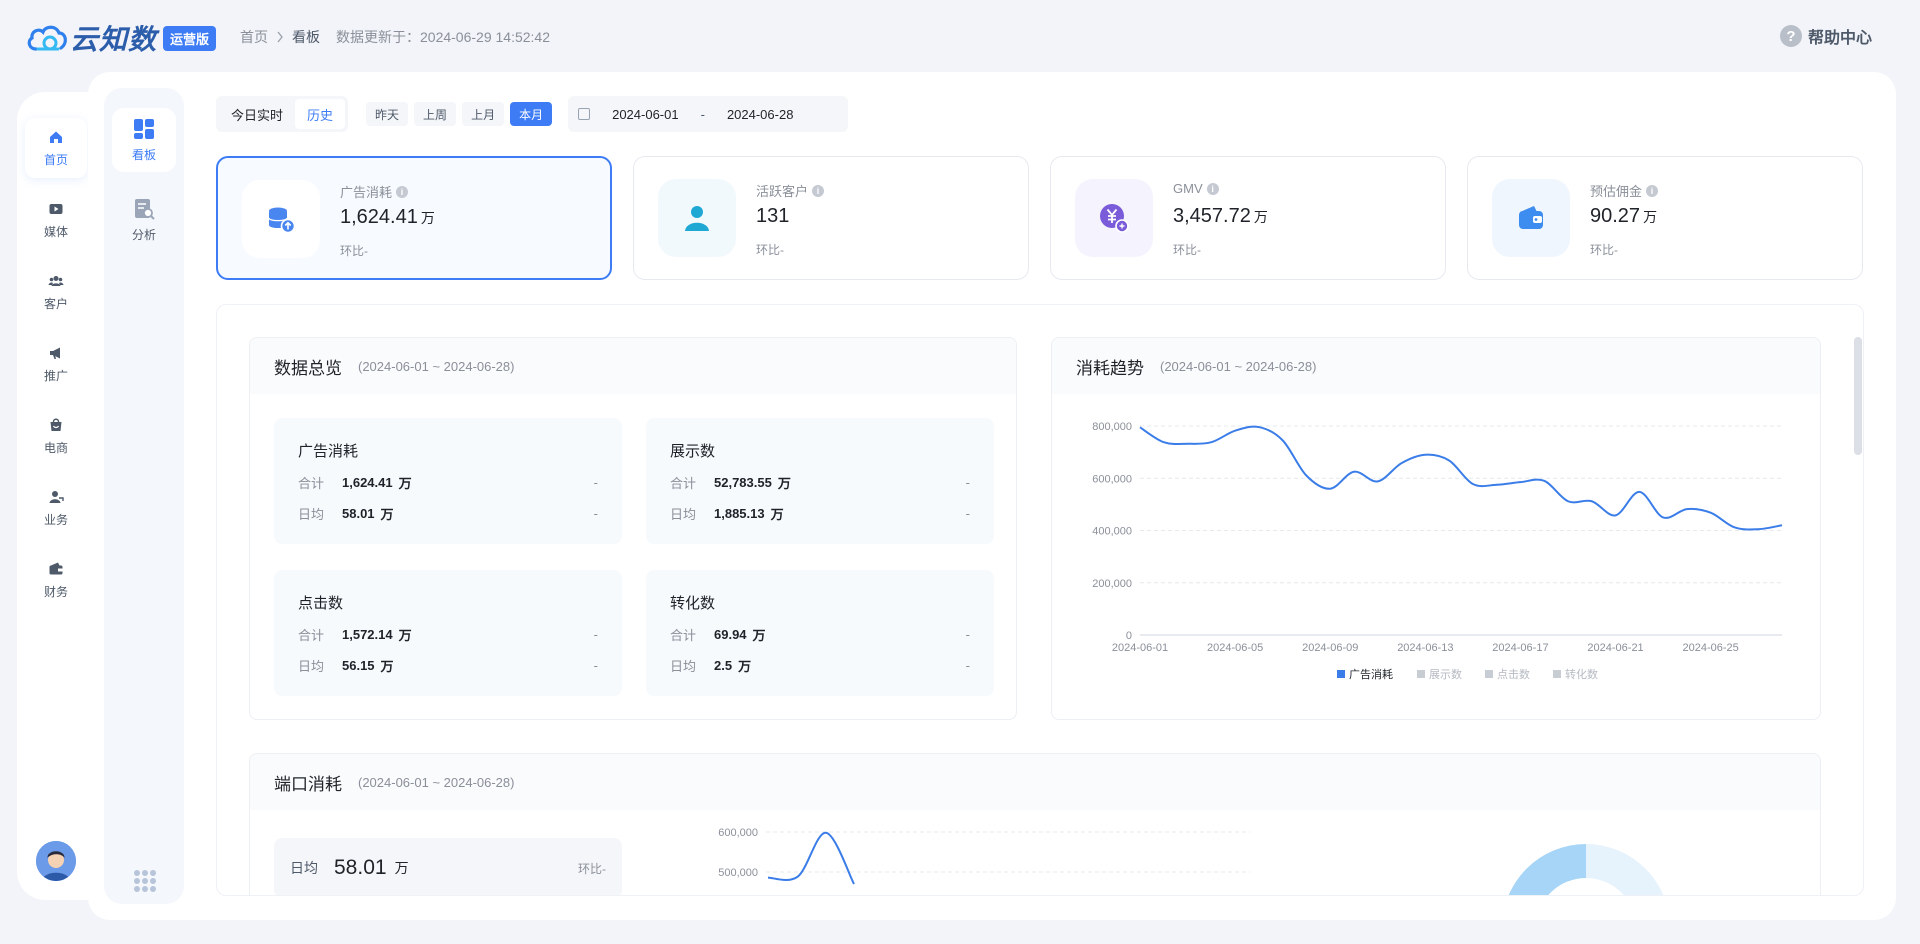 This screenshot has width=1920, height=944. What do you see at coordinates (401, 868) in the screenshot?
I see `daily-unit: 万` at bounding box center [401, 868].